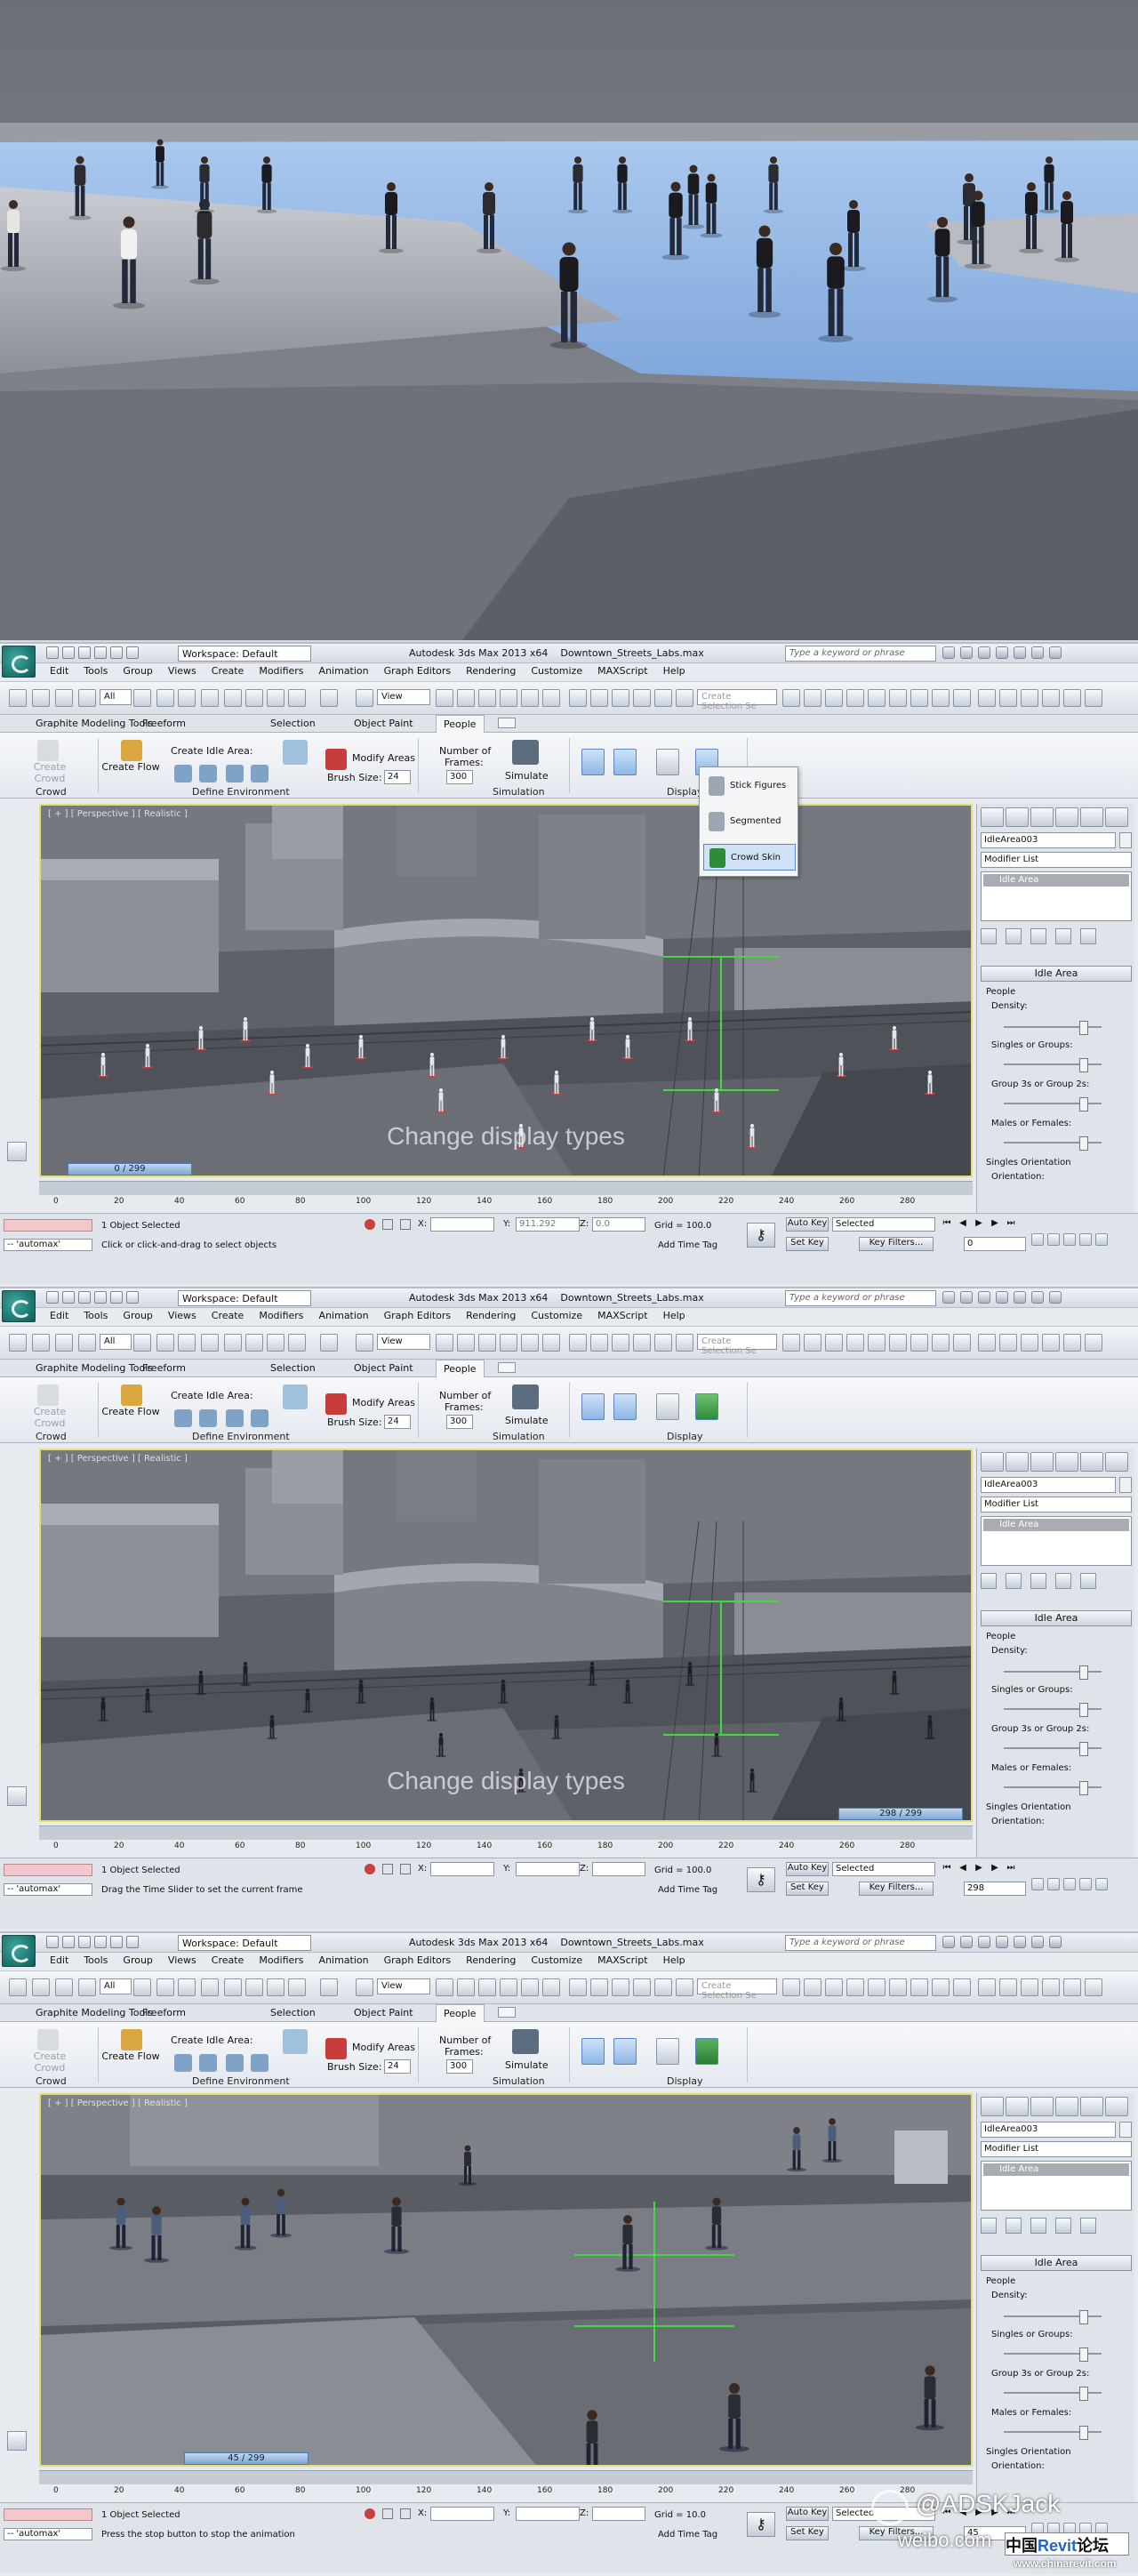  I want to click on make-unique-icon, so click(1038, 936).